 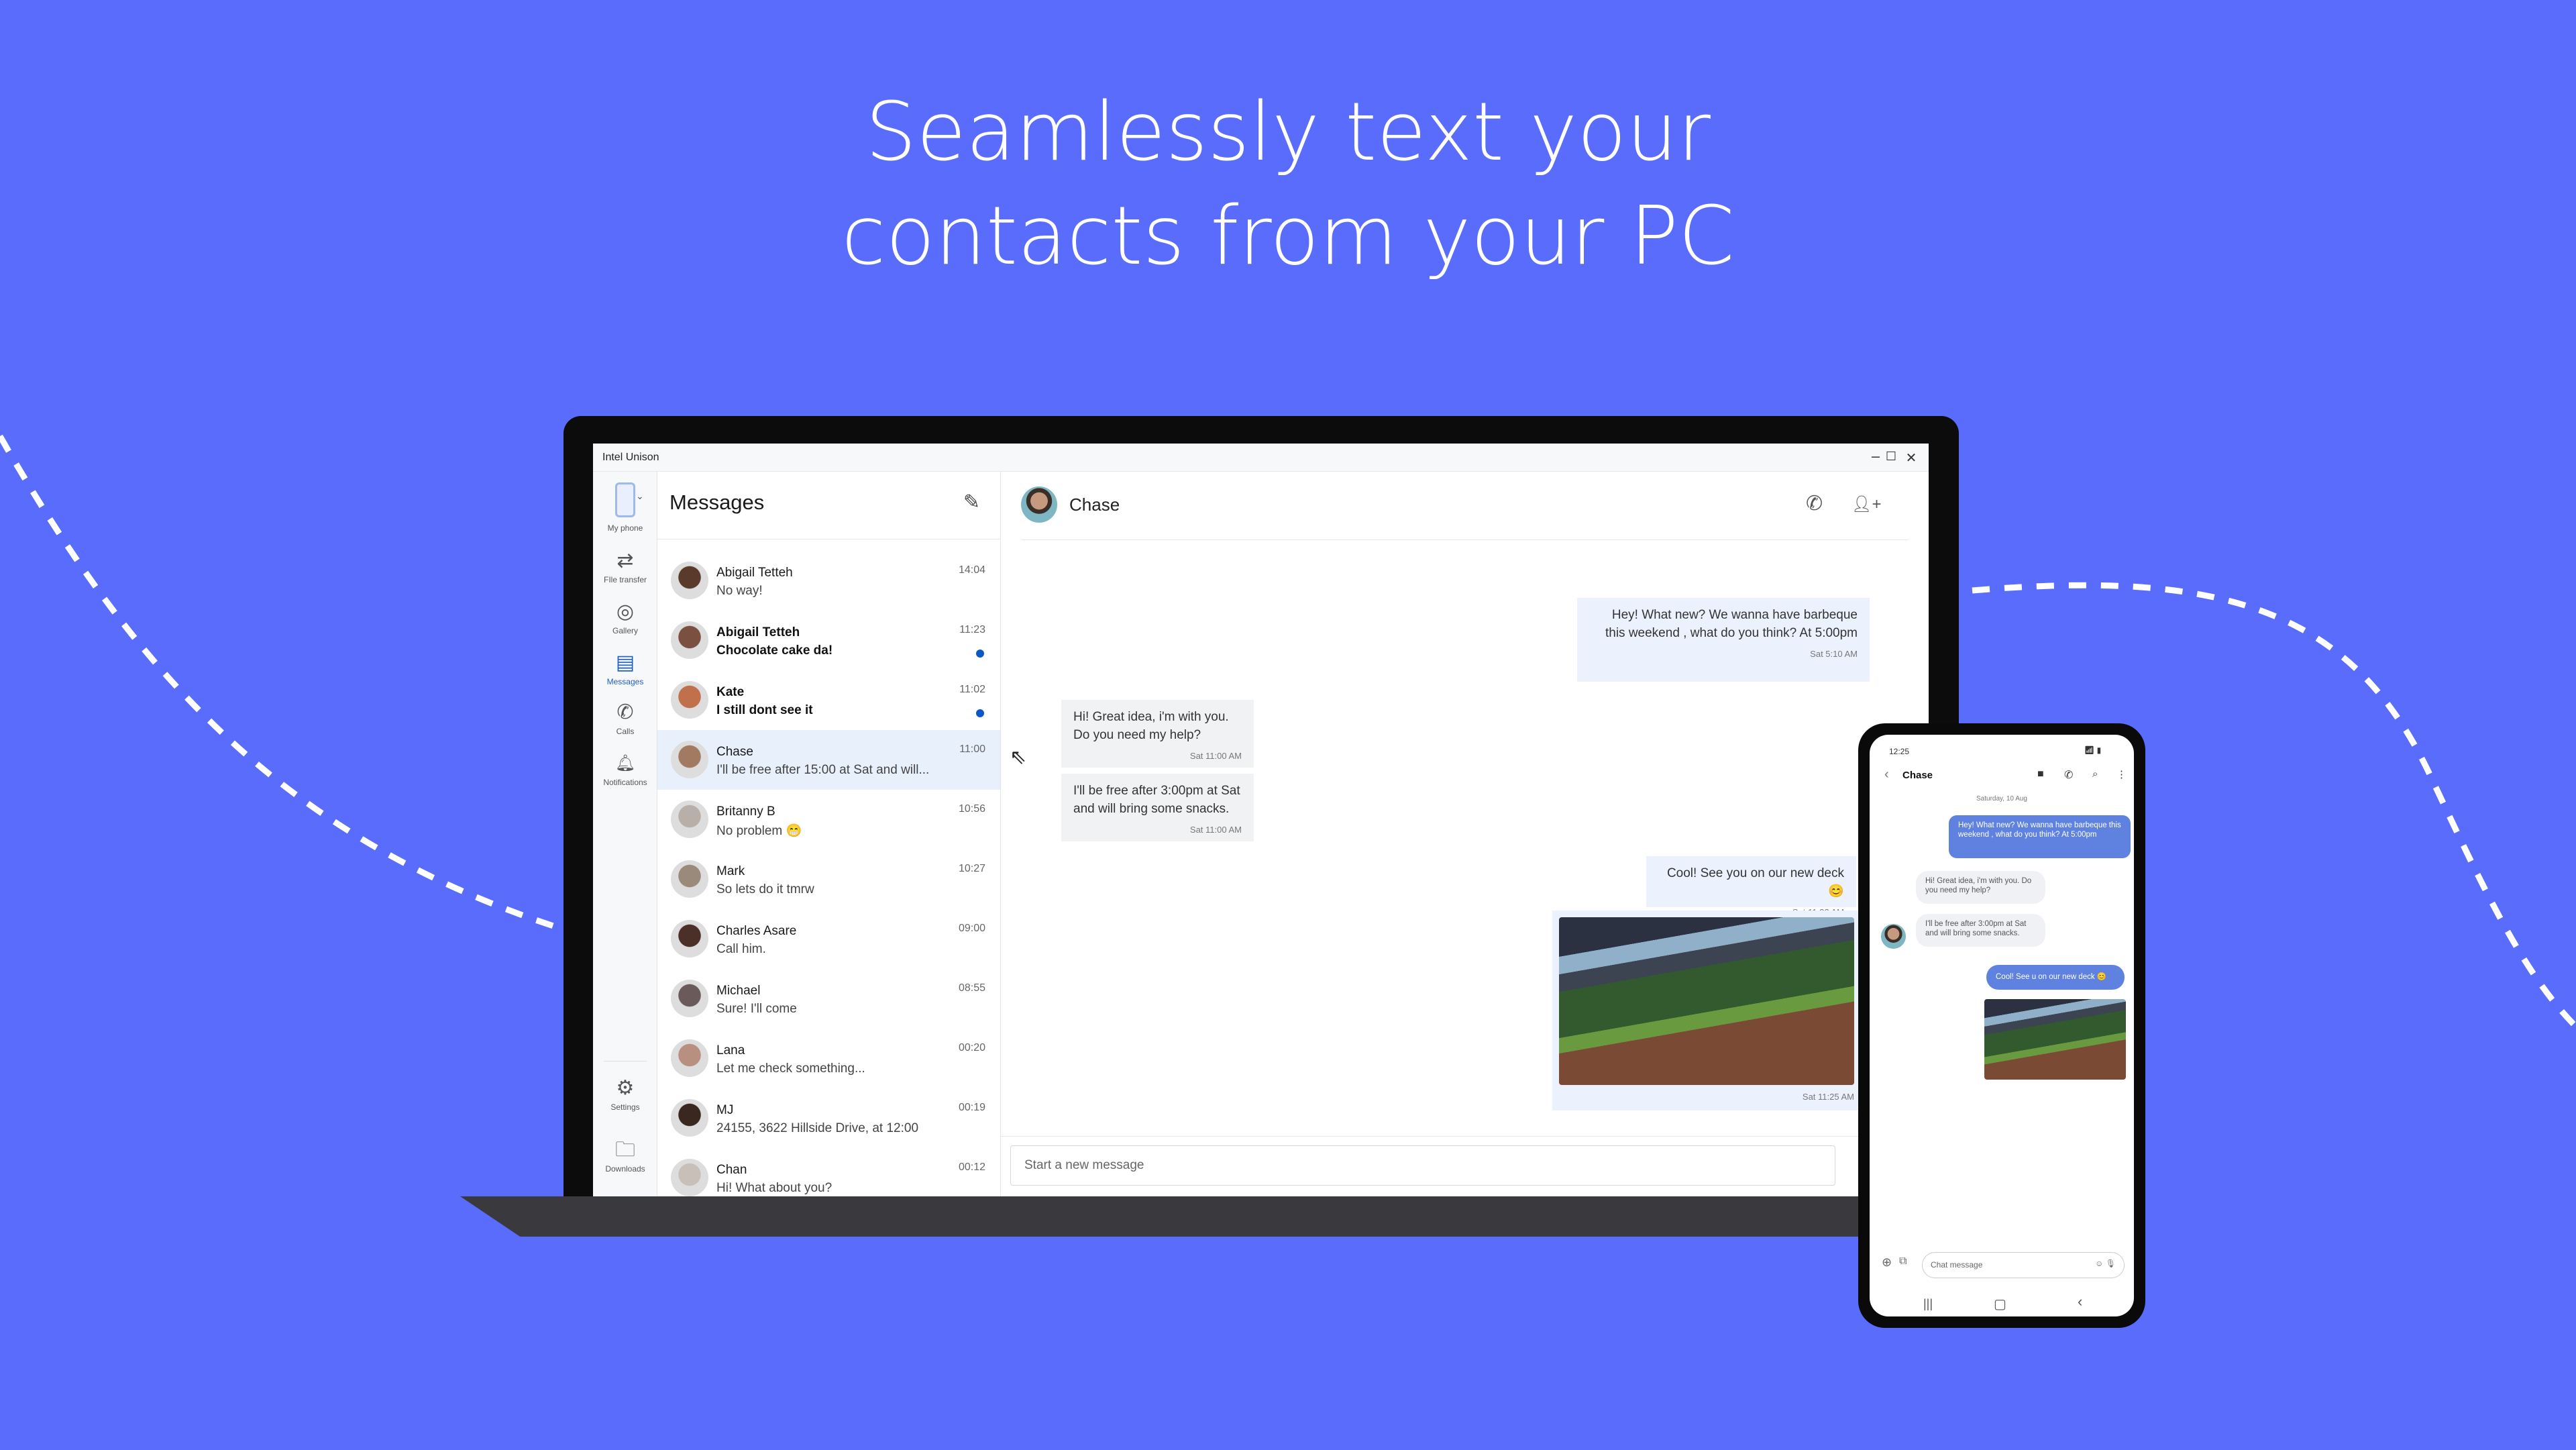 I want to click on message-time: 00:20, so click(x=971, y=1047).